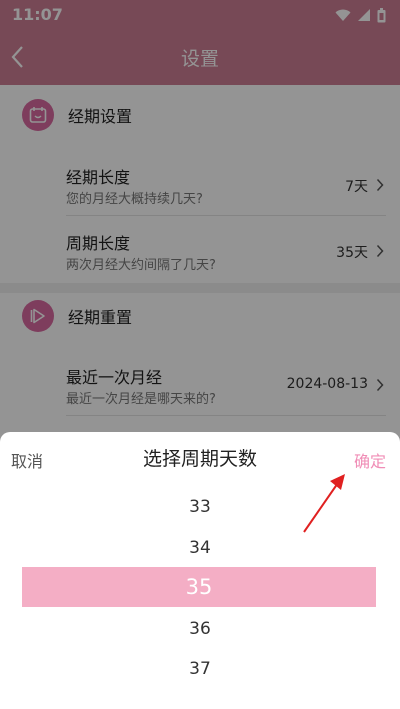 Image resolution: width=400 pixels, height=709 pixels. Describe the element at coordinates (324, 503) in the screenshot. I see `annotation-arrow-icon` at that location.